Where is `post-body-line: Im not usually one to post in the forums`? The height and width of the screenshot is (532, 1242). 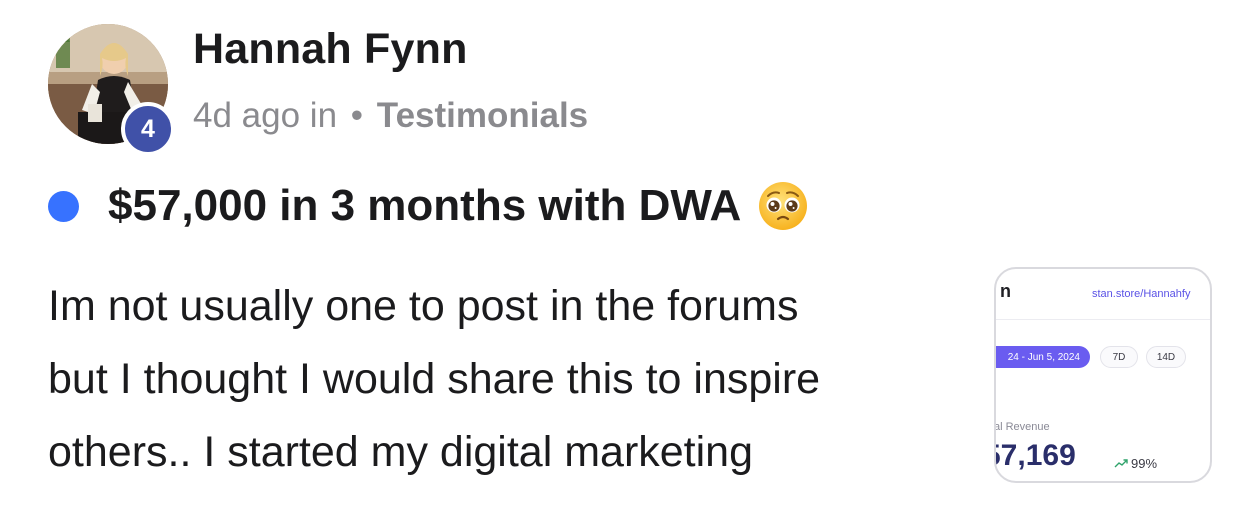 post-body-line: Im not usually one to post in the forums is located at coordinates (423, 306).